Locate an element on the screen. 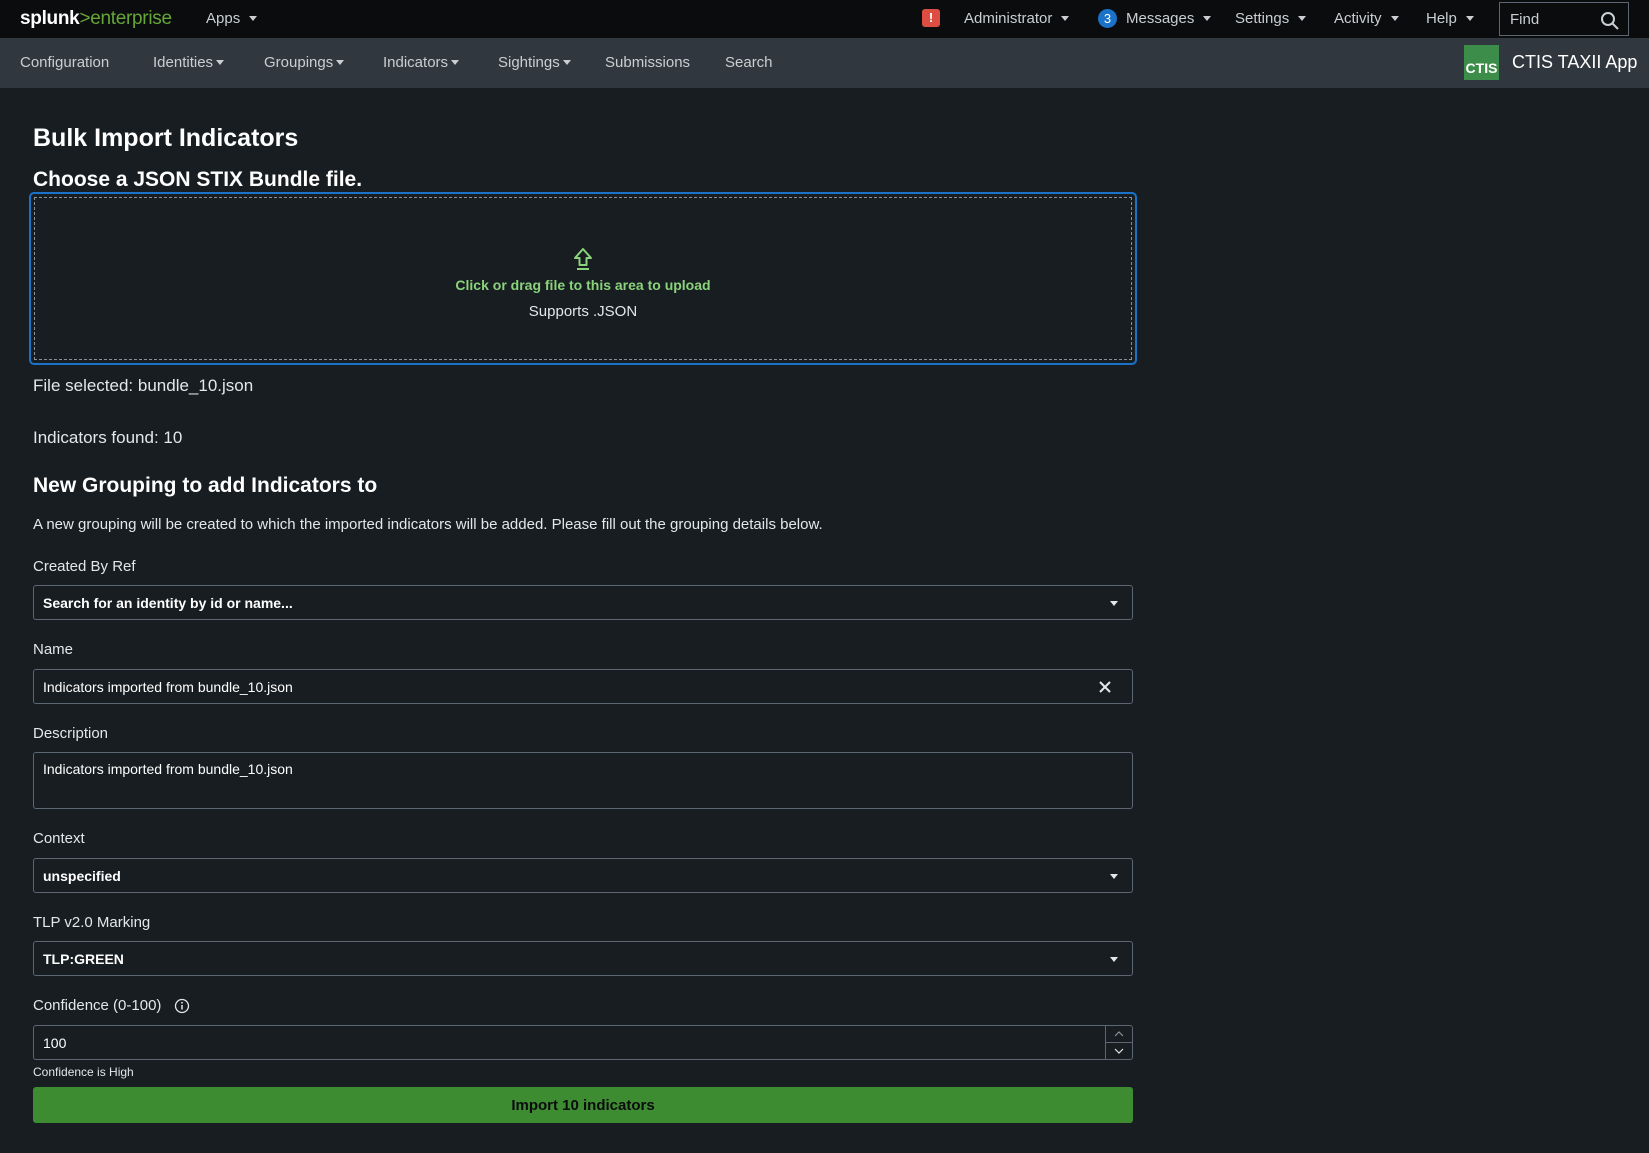  nav-groupings: Groupings is located at coordinates (304, 62).